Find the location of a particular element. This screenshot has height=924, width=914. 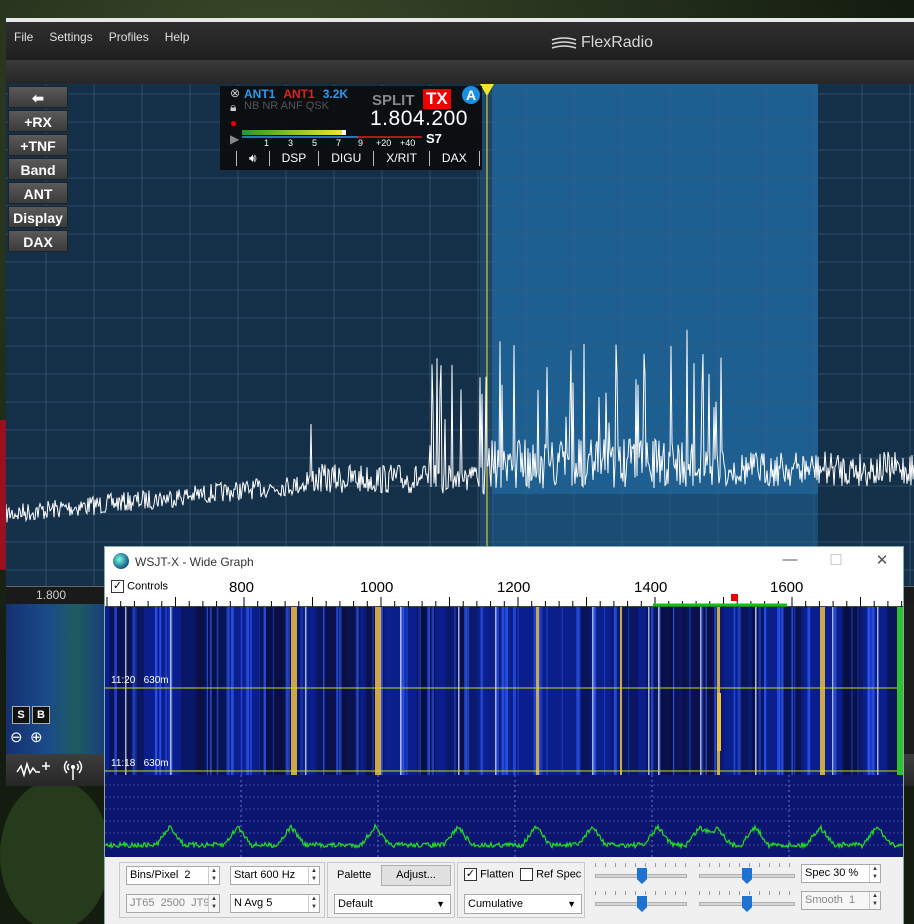

add-panadapter-icon is located at coordinates (34, 770).